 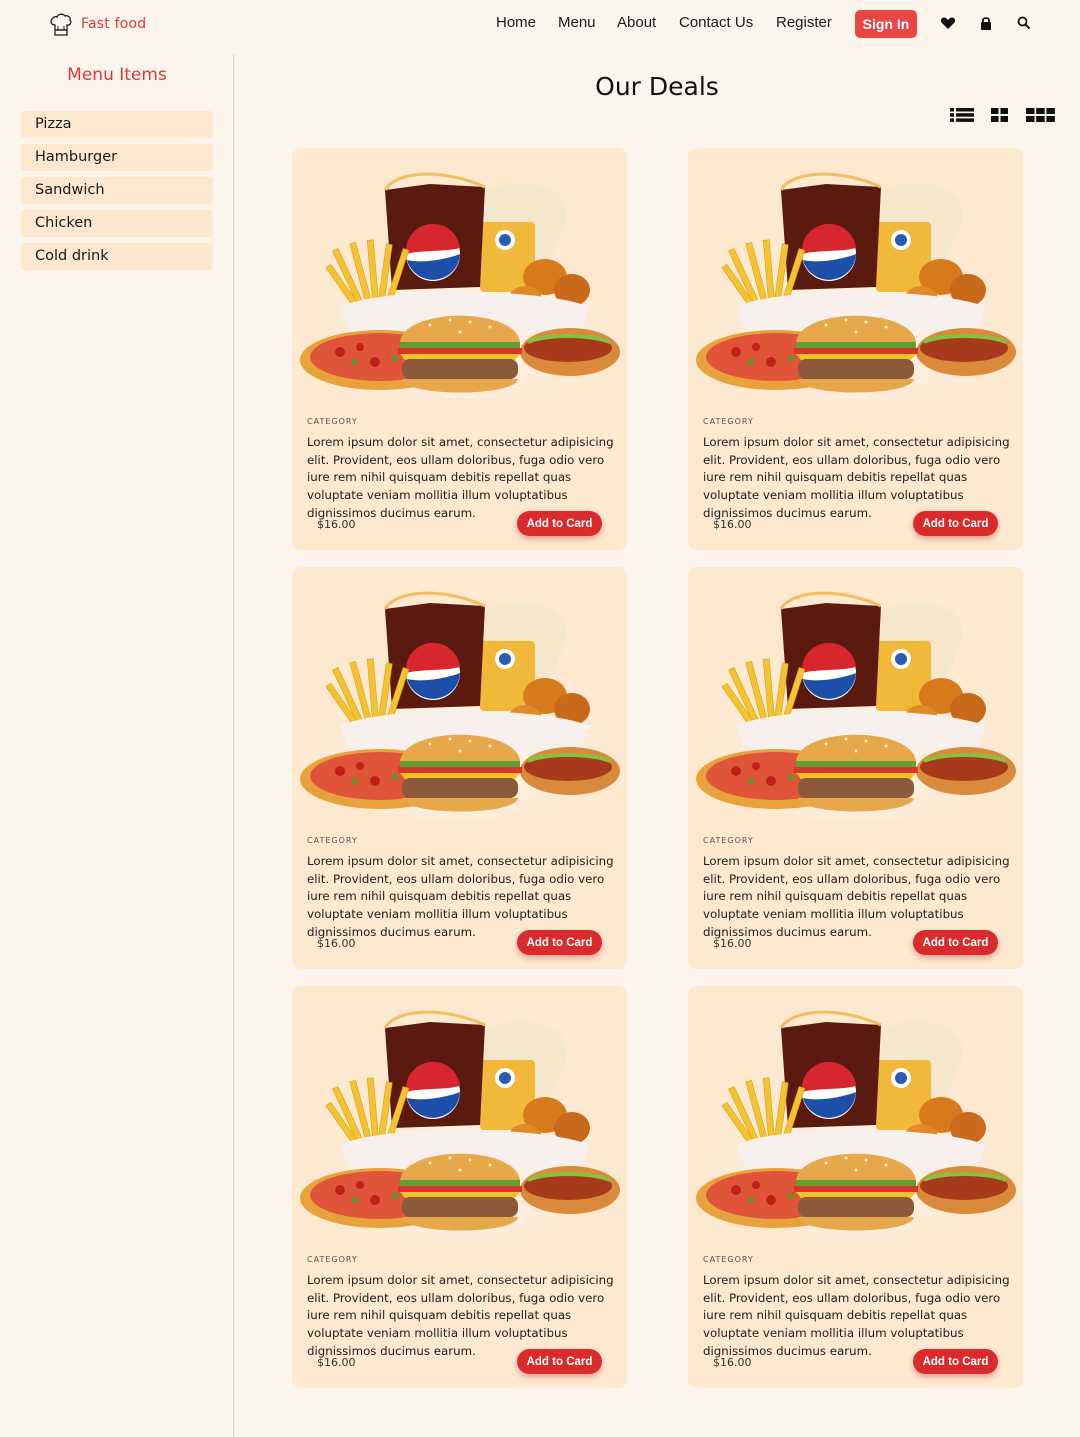 What do you see at coordinates (657, 86) in the screenshot?
I see `page-title: Our Deals` at bounding box center [657, 86].